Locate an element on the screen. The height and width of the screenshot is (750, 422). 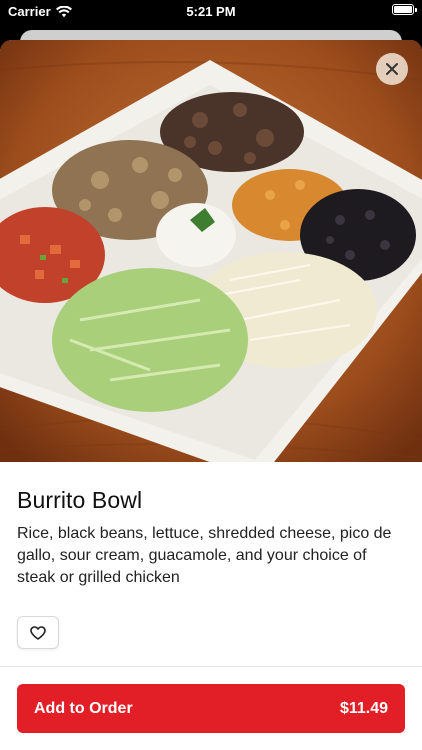
battery-icon is located at coordinates (404, 9).